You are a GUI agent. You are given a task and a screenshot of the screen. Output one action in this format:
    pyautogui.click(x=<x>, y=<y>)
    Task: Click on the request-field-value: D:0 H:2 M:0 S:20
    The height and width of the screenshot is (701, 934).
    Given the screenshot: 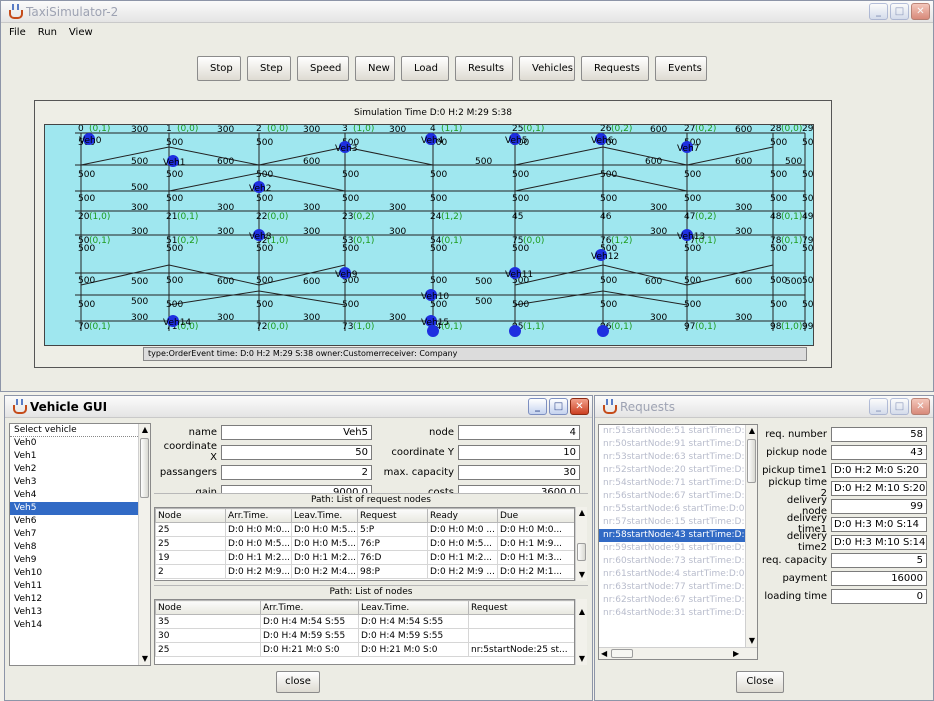 What is the action you would take?
    pyautogui.click(x=879, y=470)
    